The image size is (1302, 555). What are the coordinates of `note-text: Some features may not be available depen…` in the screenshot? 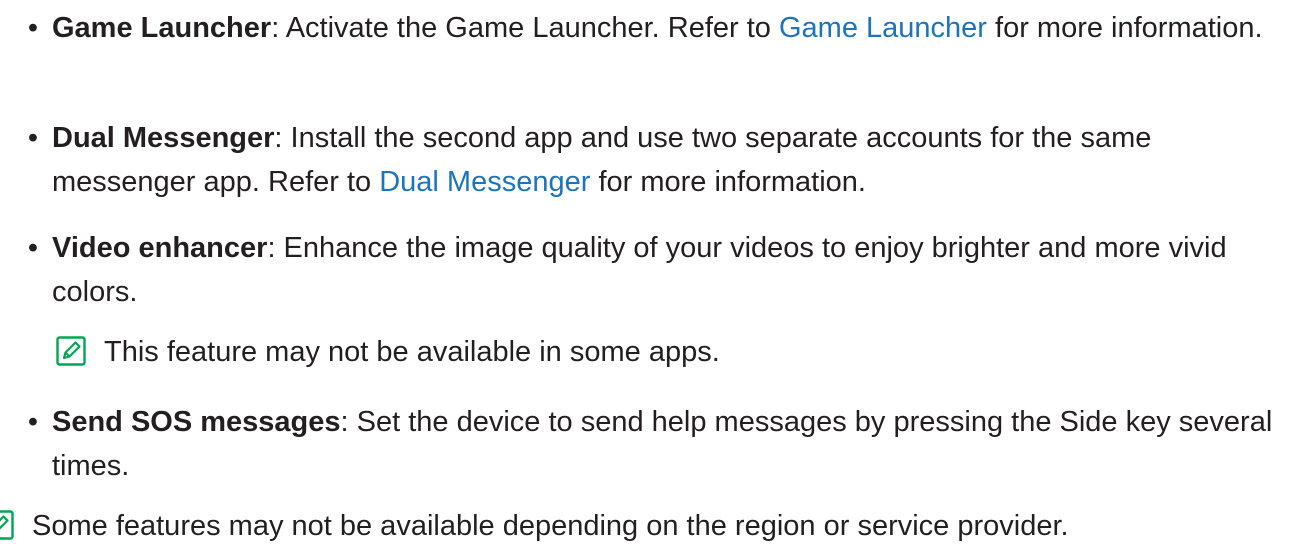 It's located at (550, 526).